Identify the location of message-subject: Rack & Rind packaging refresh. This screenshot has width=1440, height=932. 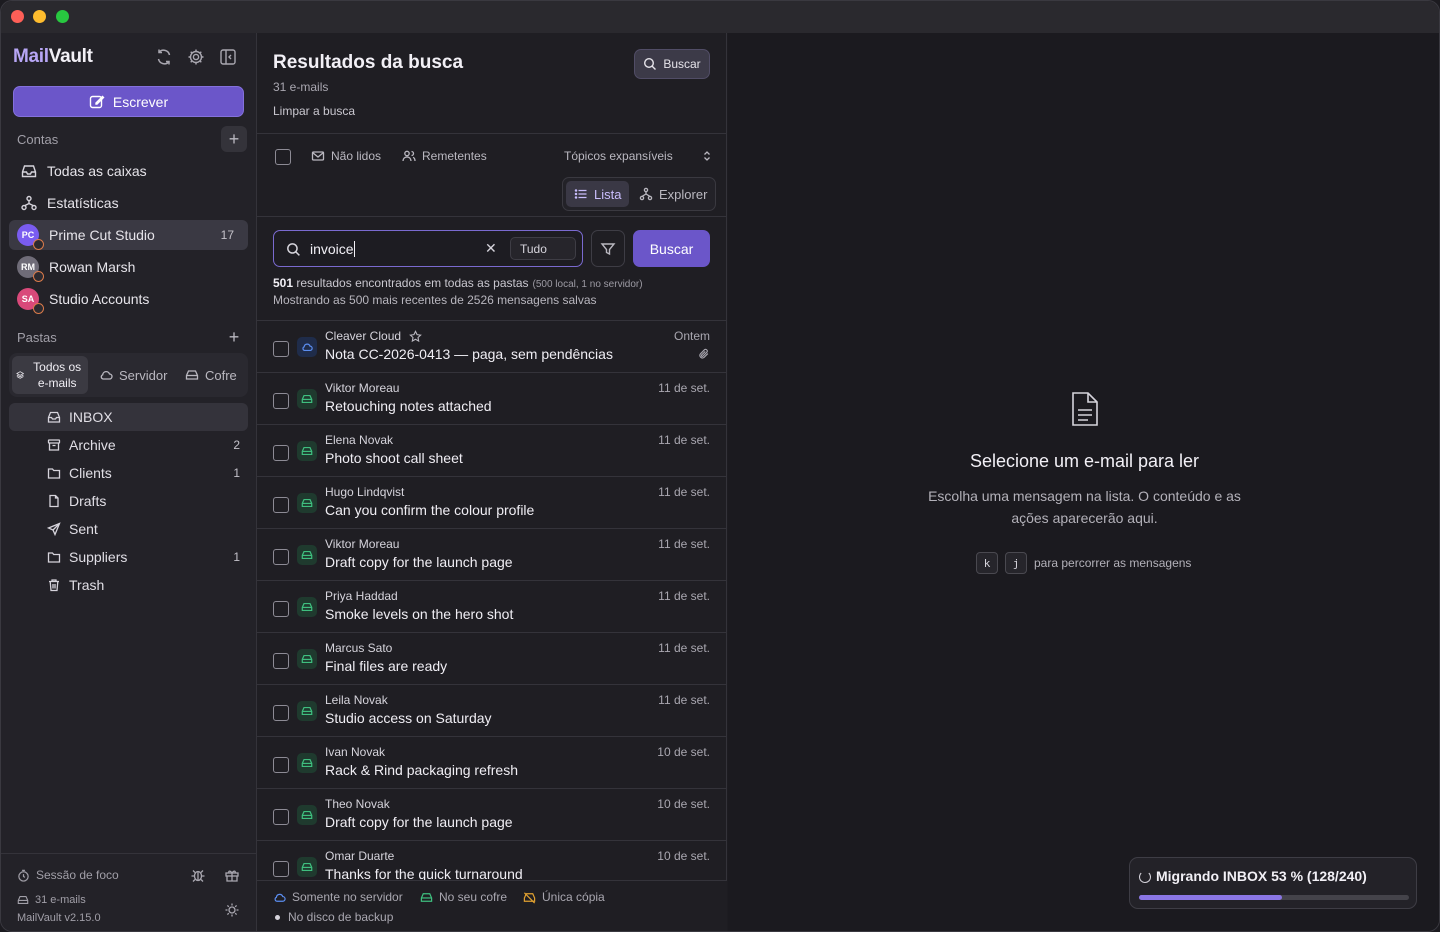
(421, 770).